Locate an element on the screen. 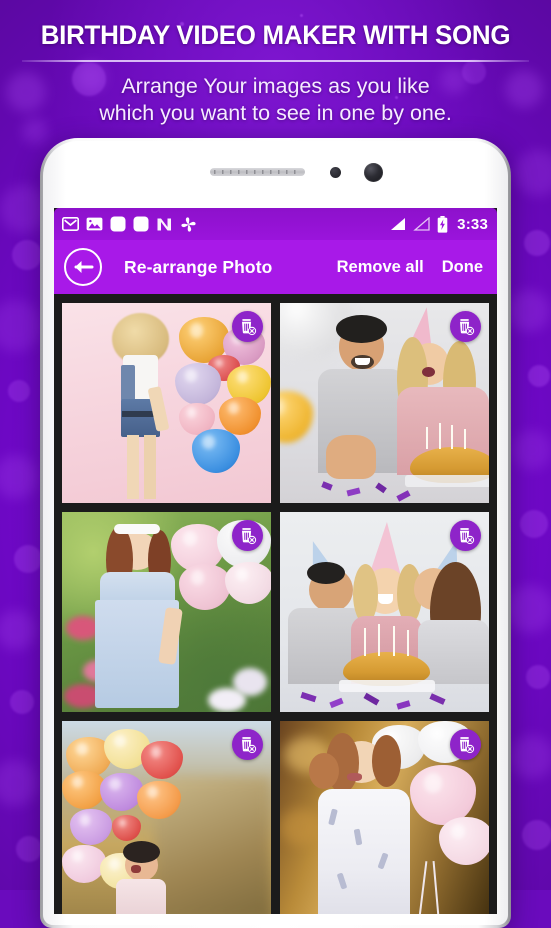  back-arrow-icon is located at coordinates (84, 267).